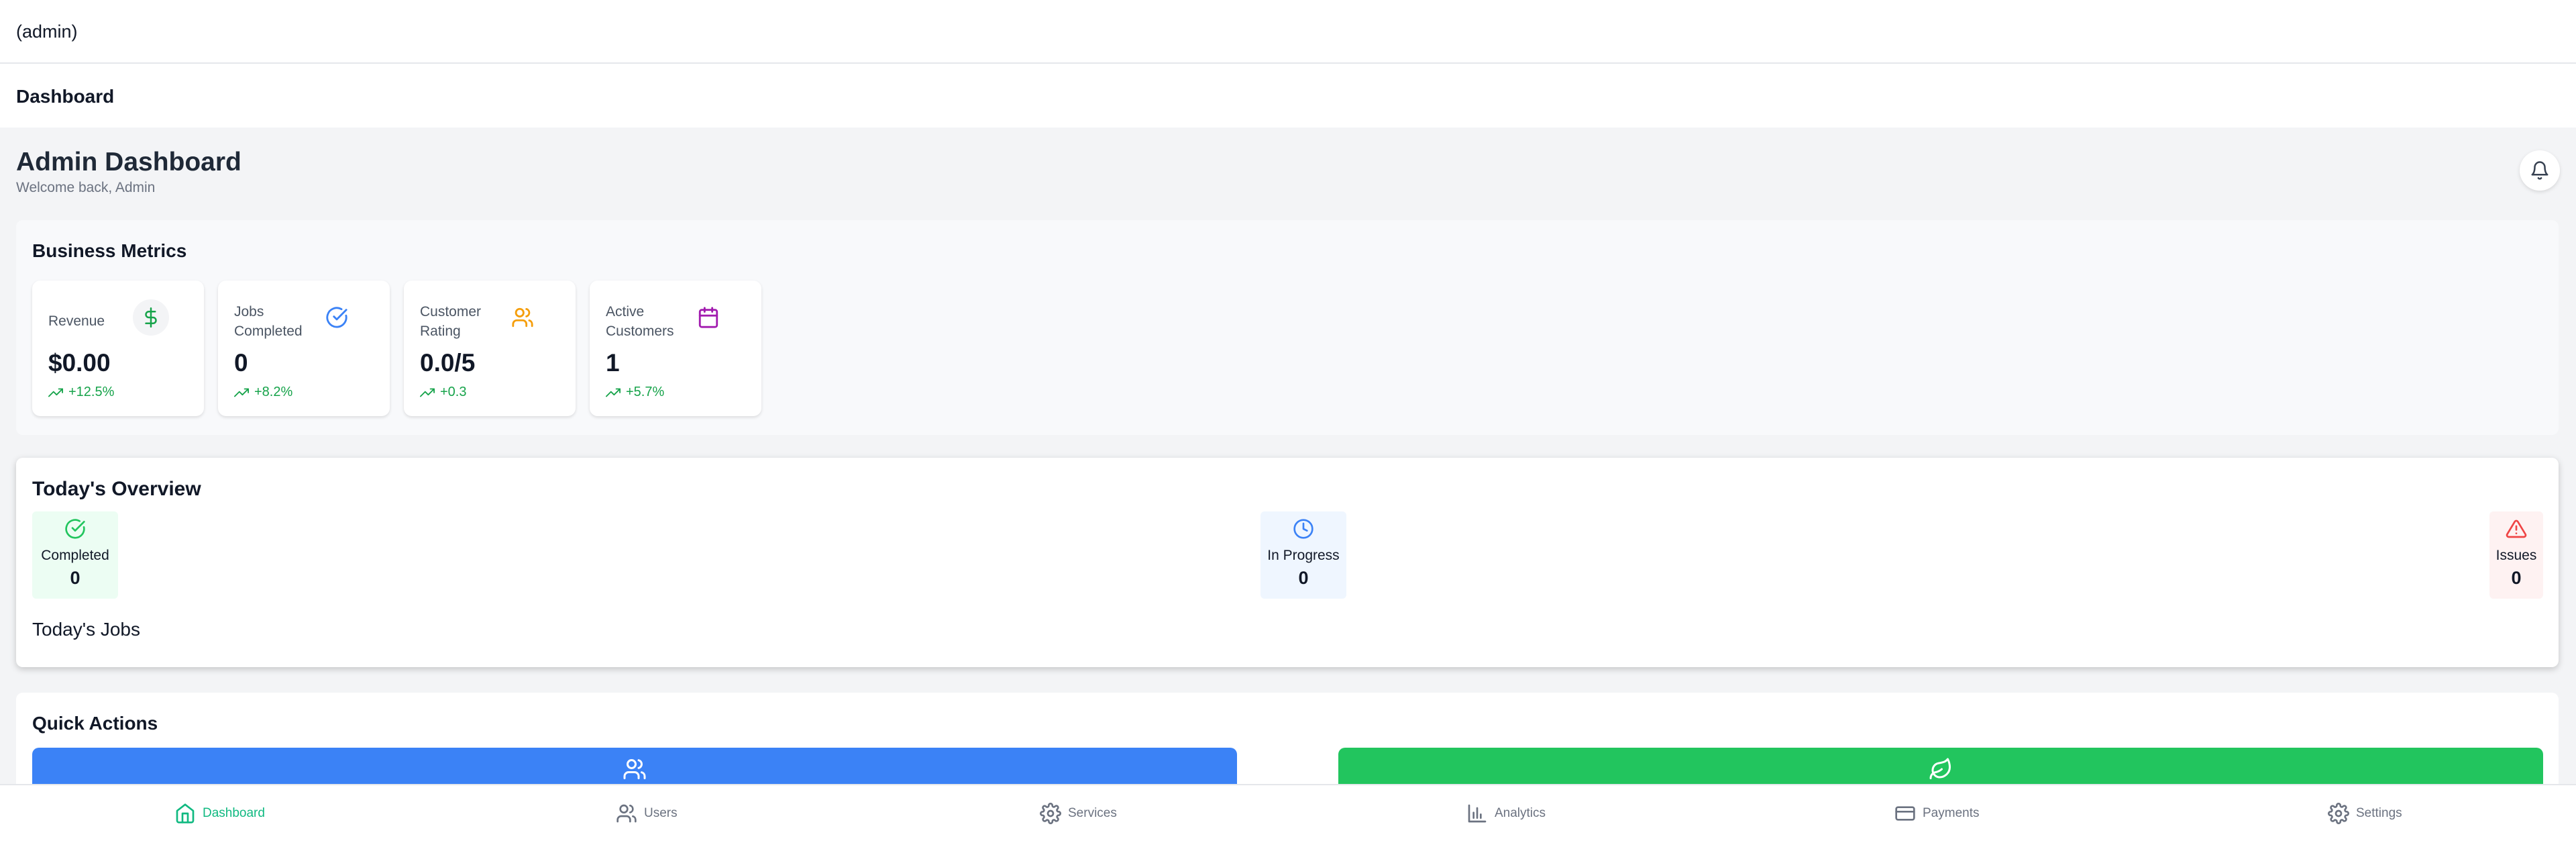 The width and height of the screenshot is (2576, 843). I want to click on top-bar: (admin), so click(1288, 32).